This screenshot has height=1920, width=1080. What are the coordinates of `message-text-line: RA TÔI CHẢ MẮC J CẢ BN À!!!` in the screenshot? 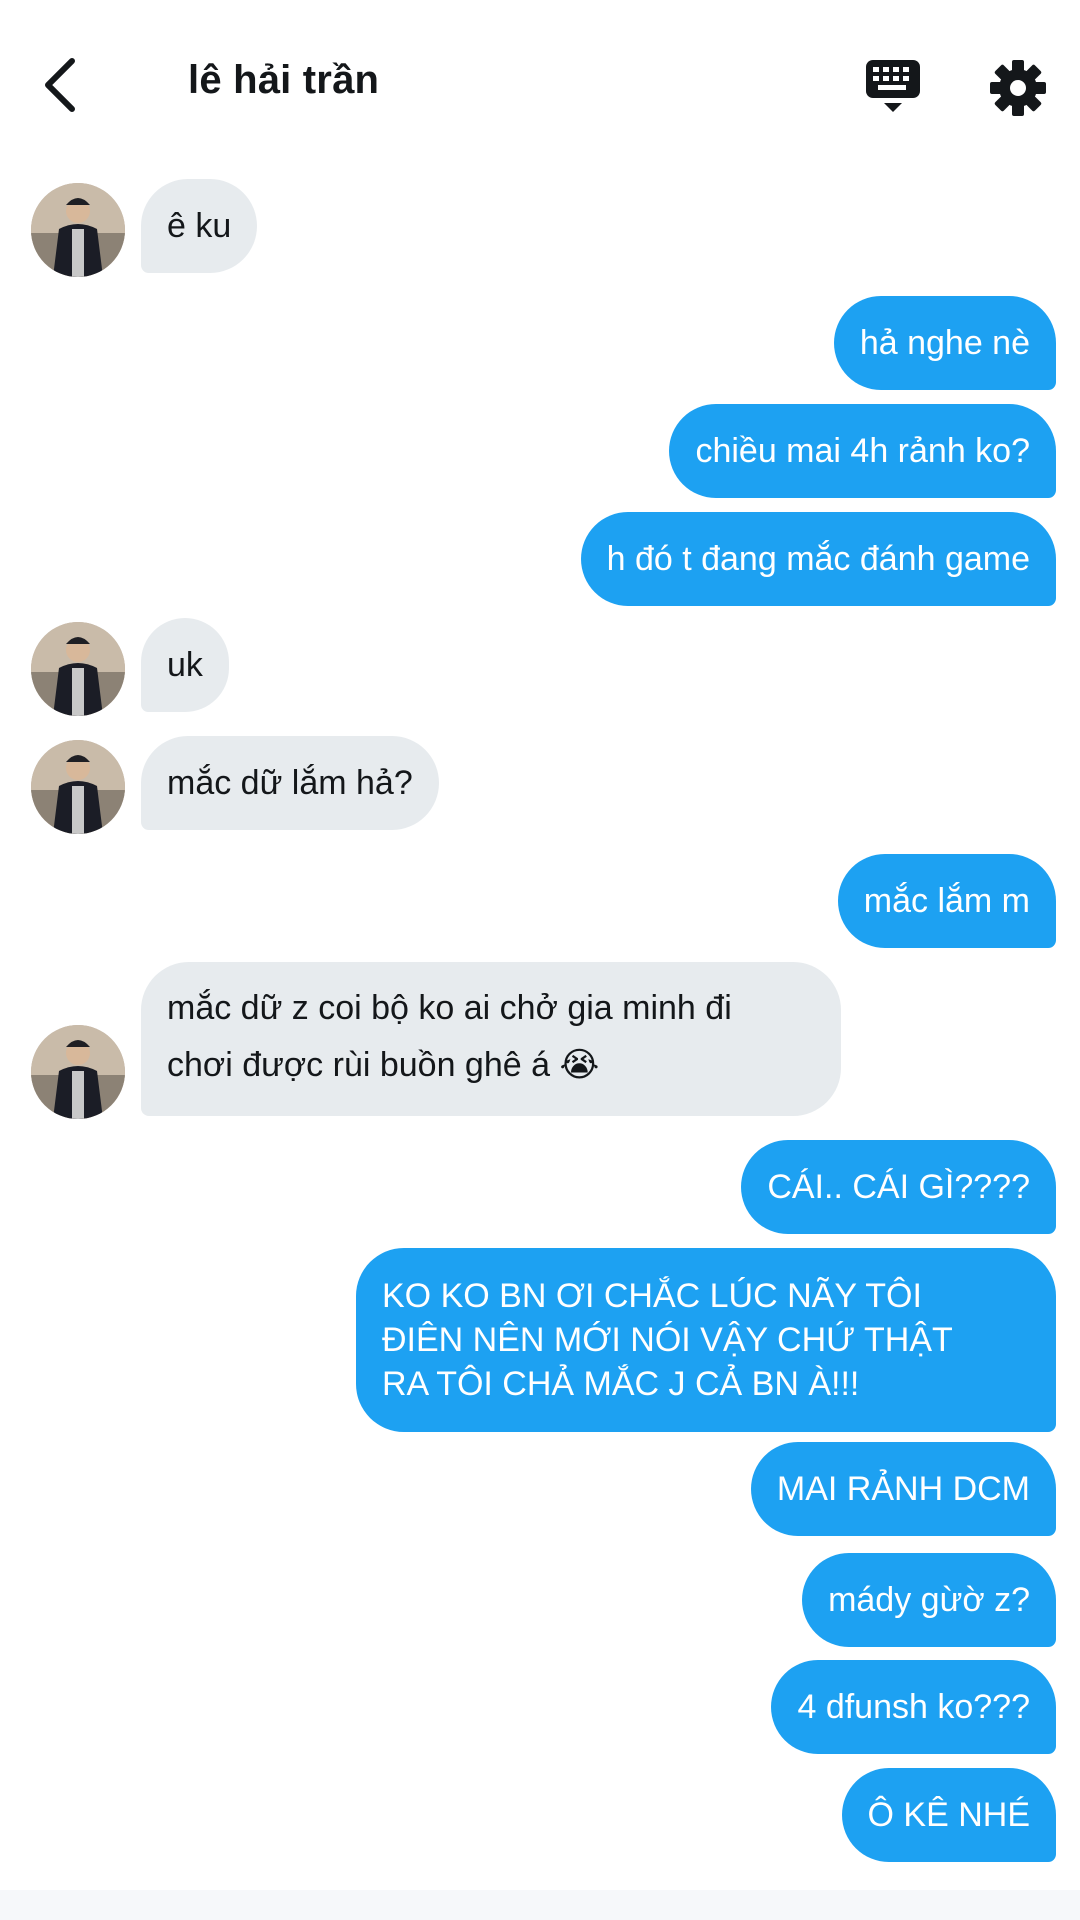 It's located at (621, 1384).